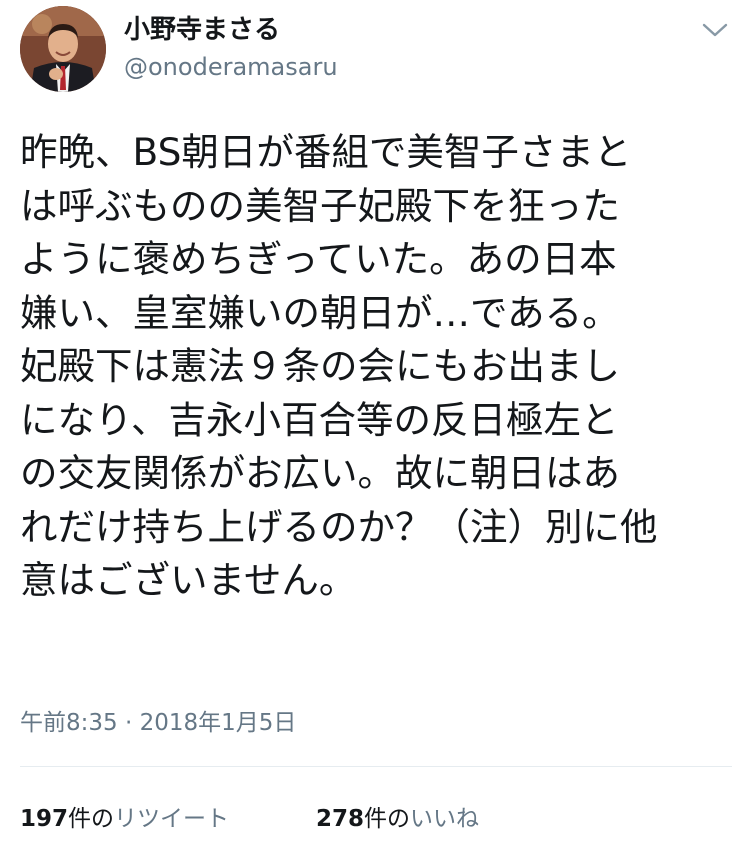 This screenshot has height=865, width=750. I want to click on retweets-label: リツイート, so click(172, 819).